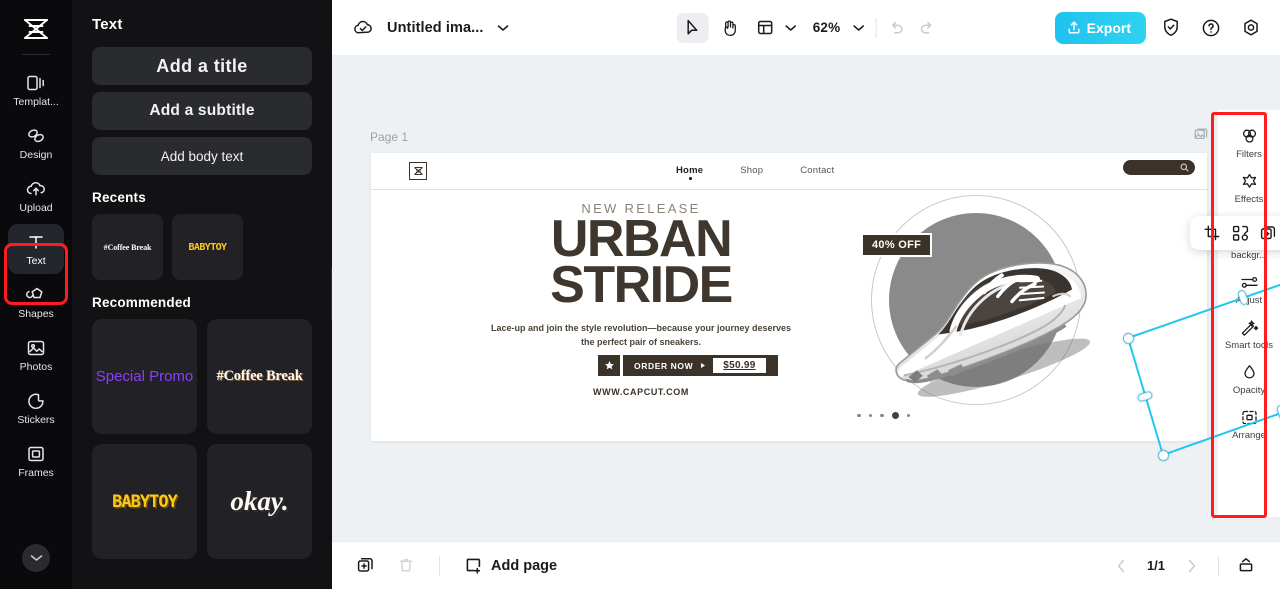  I want to click on panel-title: Text, so click(107, 24).